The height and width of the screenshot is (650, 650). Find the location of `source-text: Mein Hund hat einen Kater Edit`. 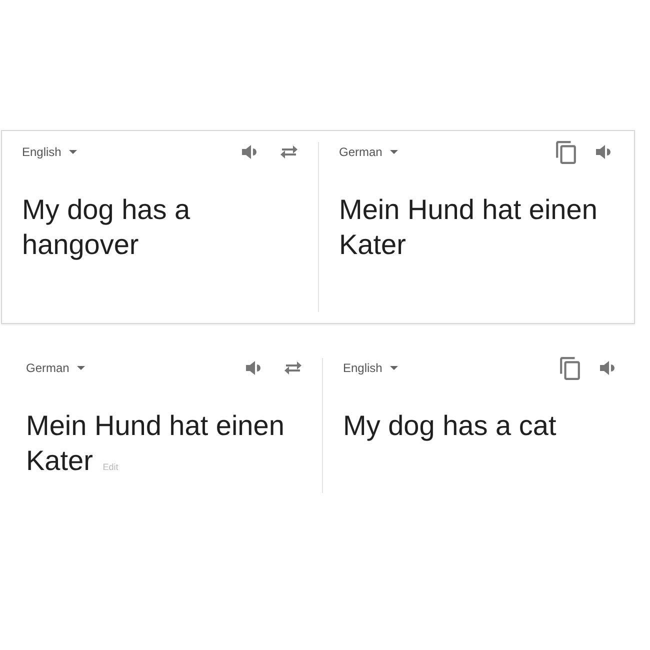

source-text: Mein Hund hat einen Kater Edit is located at coordinates (164, 446).